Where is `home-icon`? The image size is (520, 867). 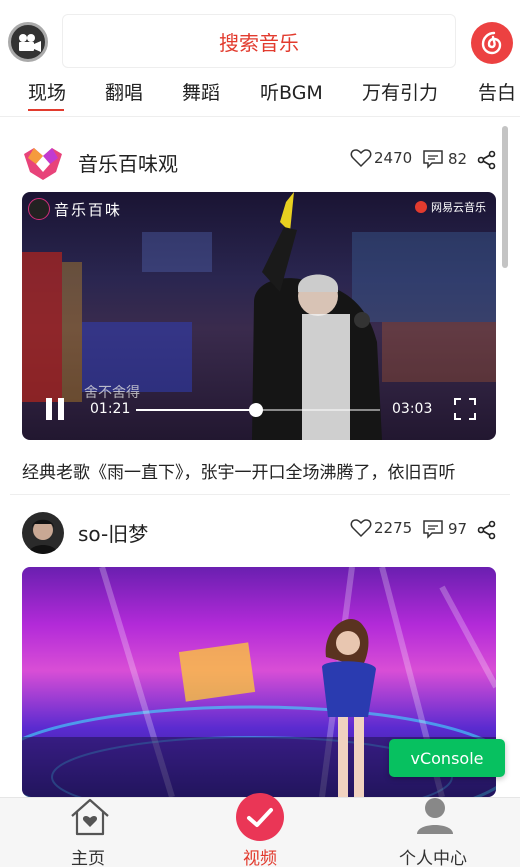
home-icon is located at coordinates (90, 817).